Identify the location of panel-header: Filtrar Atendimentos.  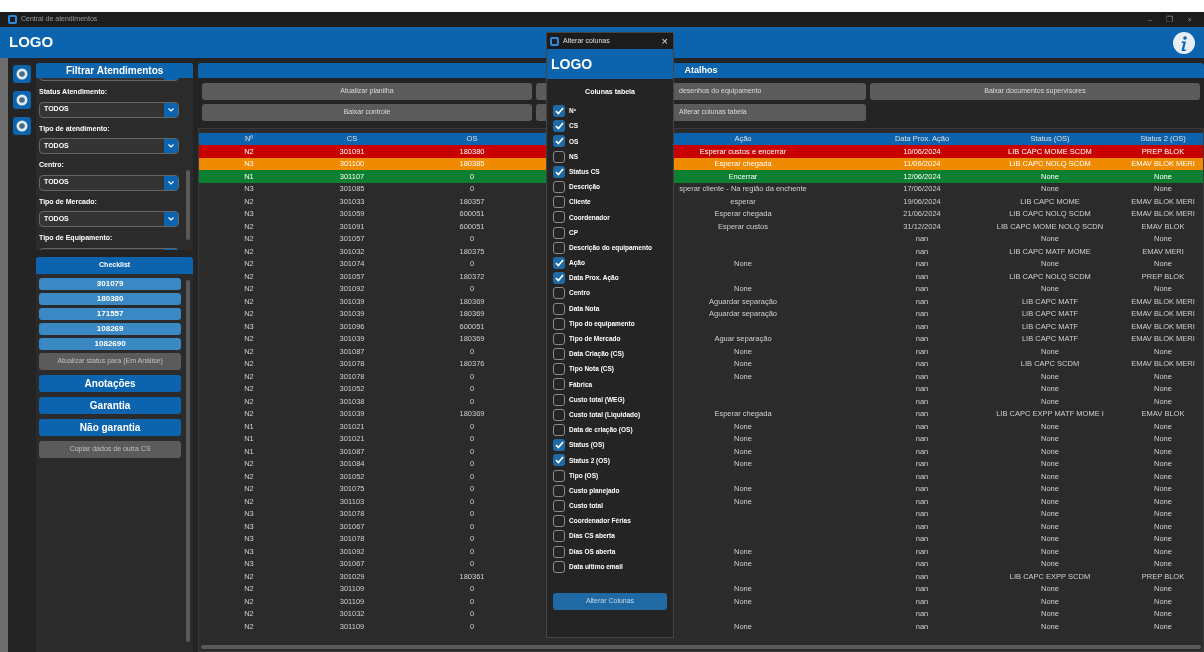
(115, 70).